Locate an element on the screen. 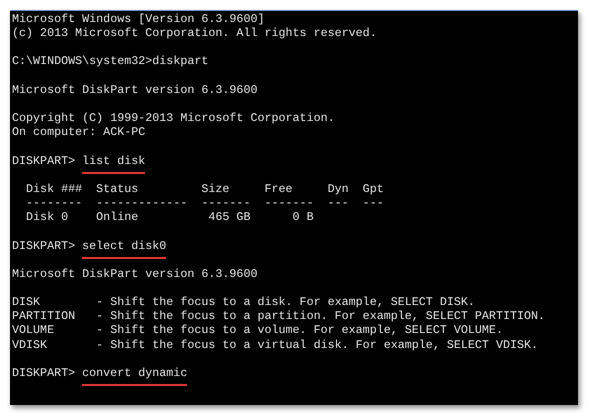  console-output-line: Disk ### Status Size Free Dyn Gpt is located at coordinates (204, 189).